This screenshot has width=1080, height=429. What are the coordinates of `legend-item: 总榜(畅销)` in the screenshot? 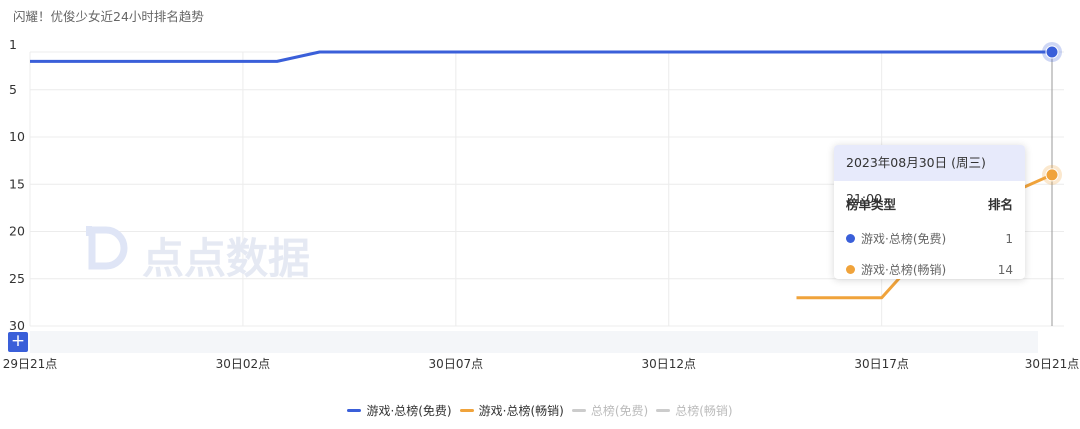 It's located at (694, 410).